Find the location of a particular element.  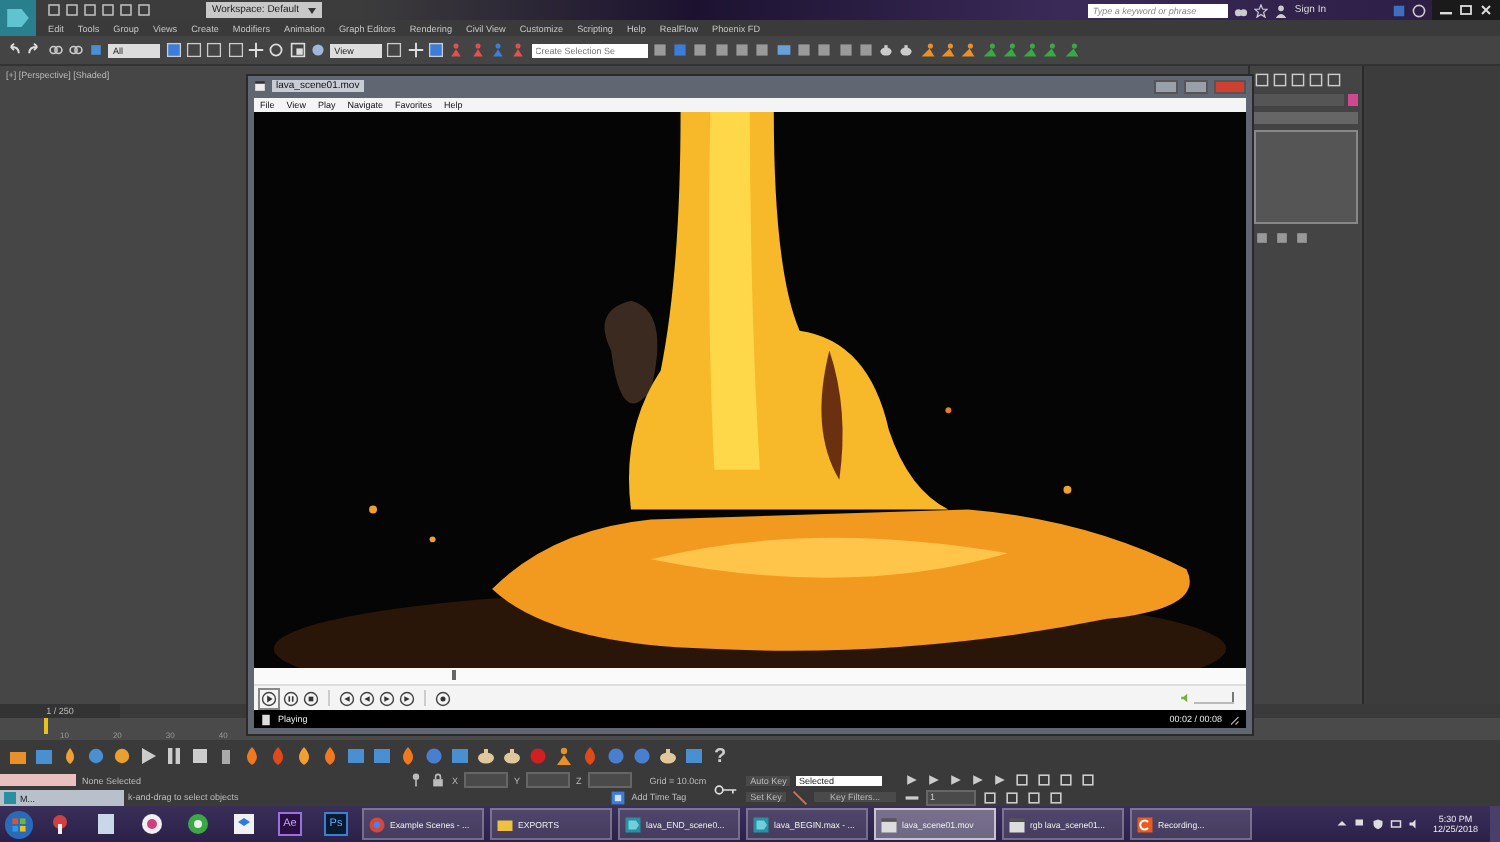

key-icon is located at coordinates (726, 789).